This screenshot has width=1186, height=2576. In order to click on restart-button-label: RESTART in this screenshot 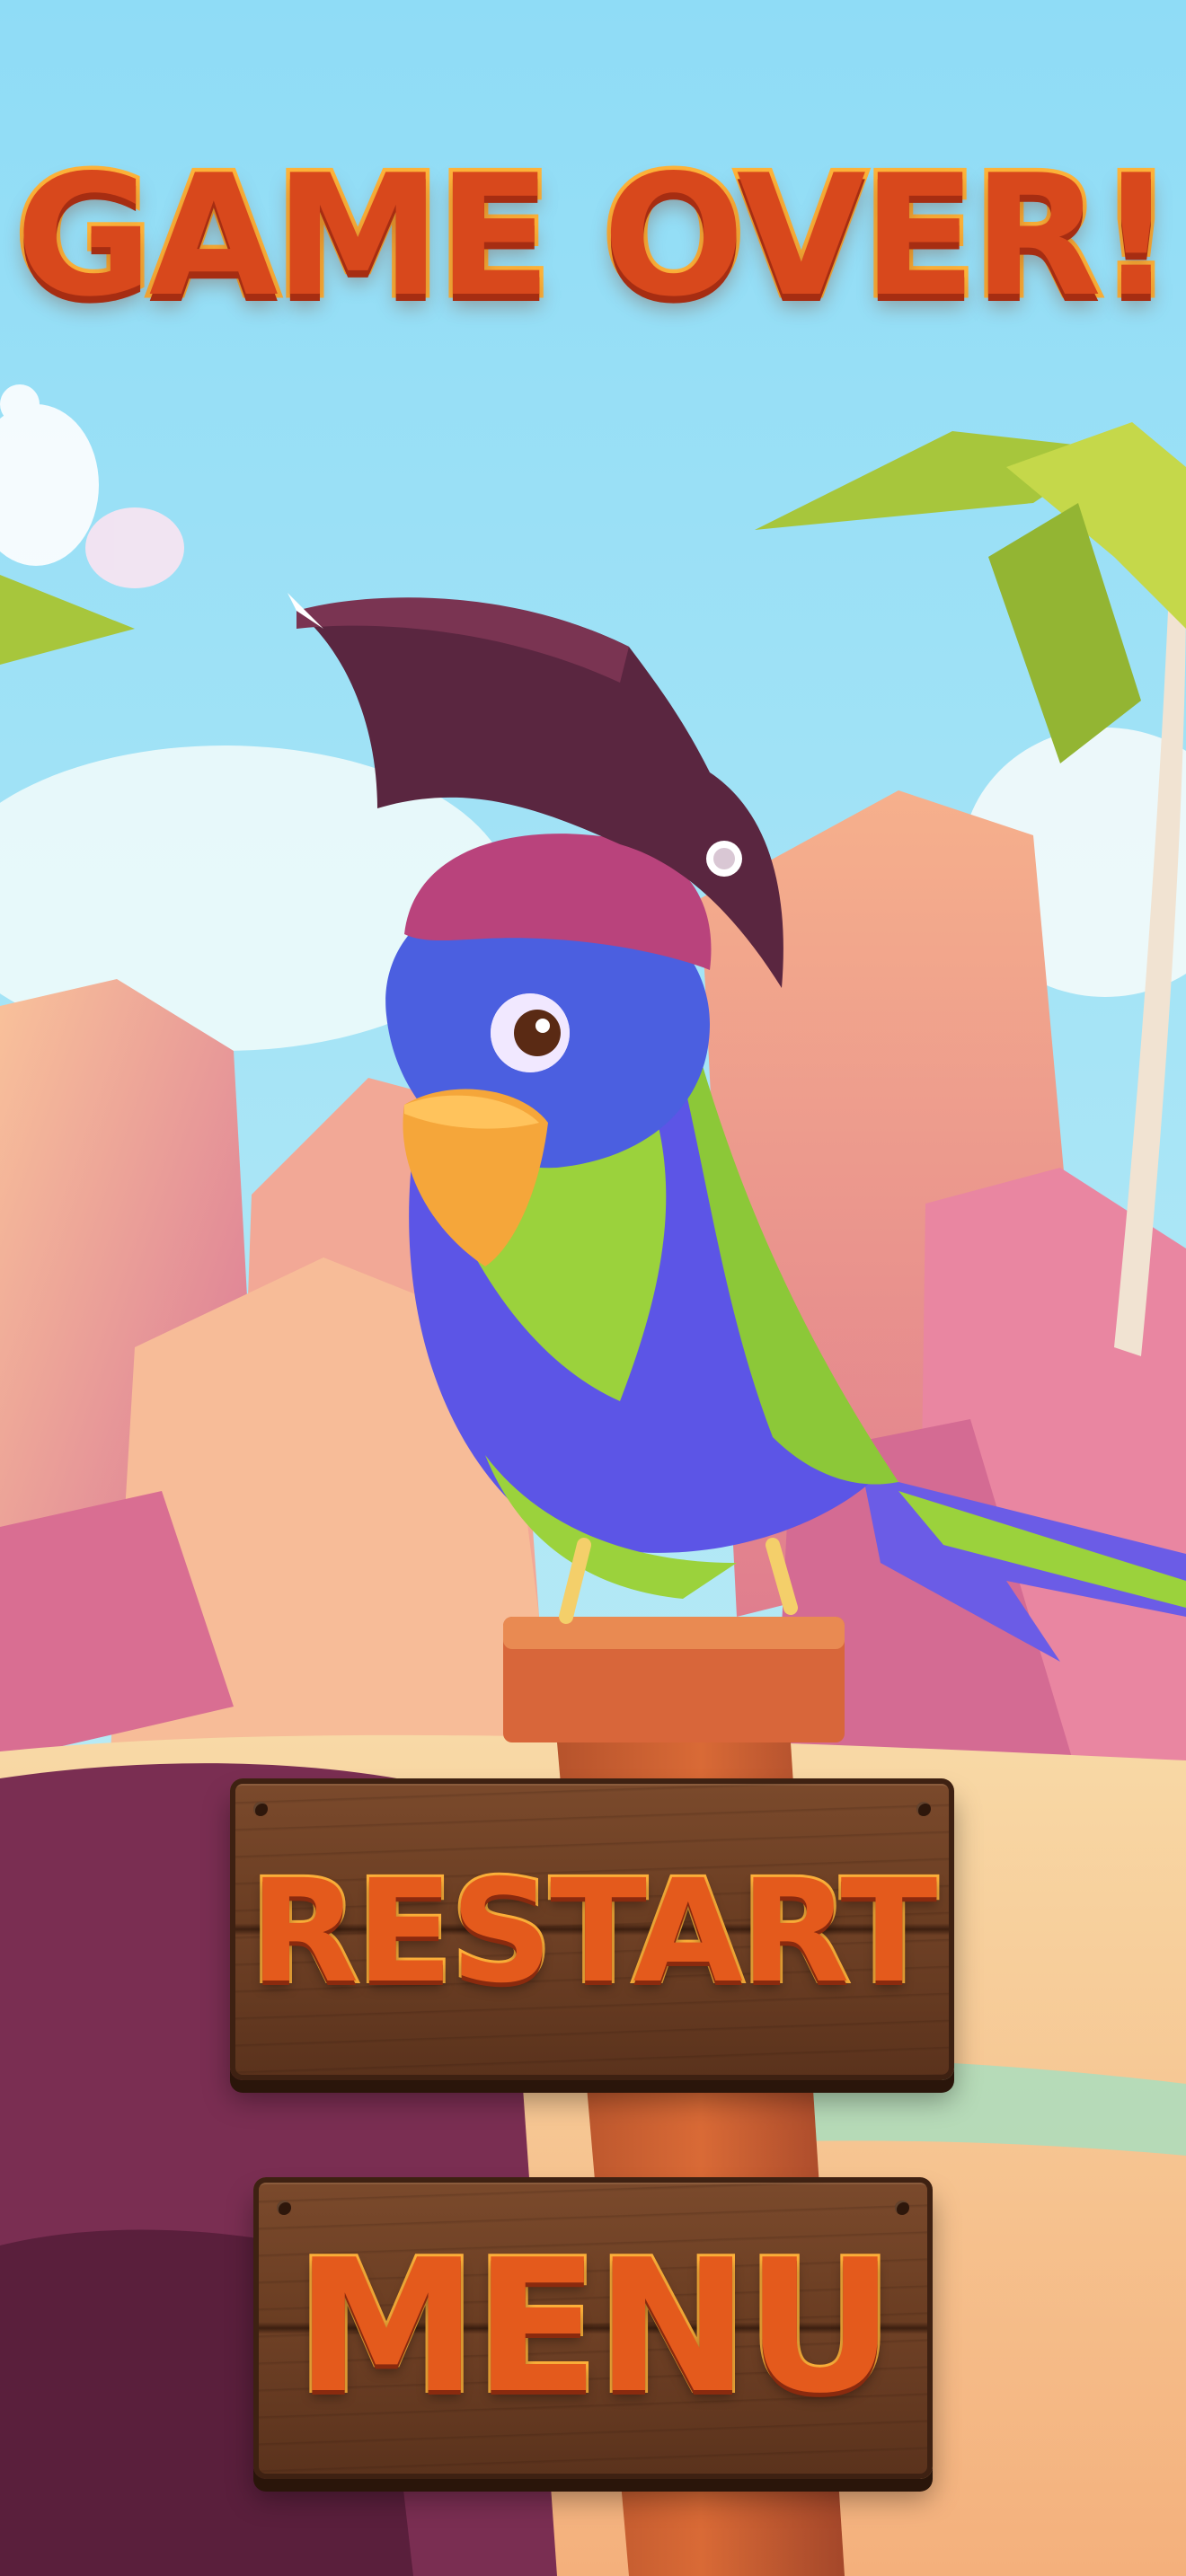, I will do `click(594, 1932)`.